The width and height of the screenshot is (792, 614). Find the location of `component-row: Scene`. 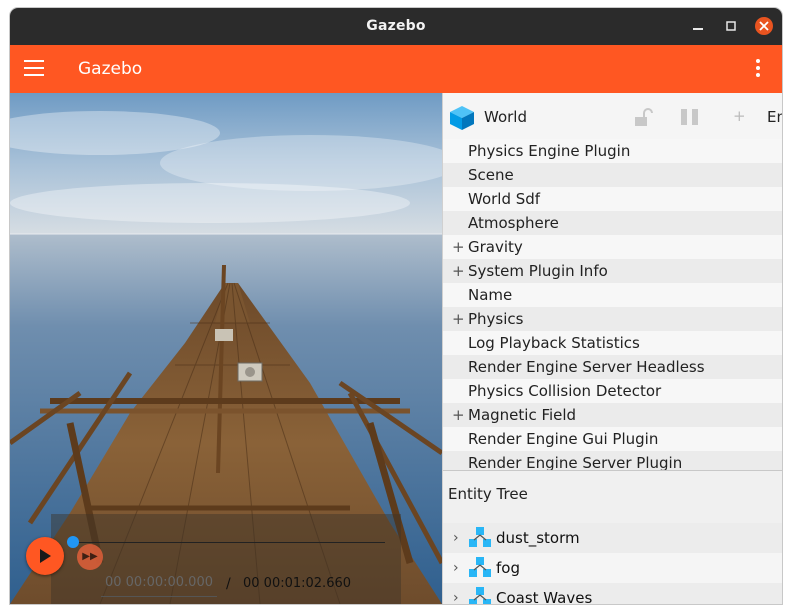

component-row: Scene is located at coordinates (612, 175).